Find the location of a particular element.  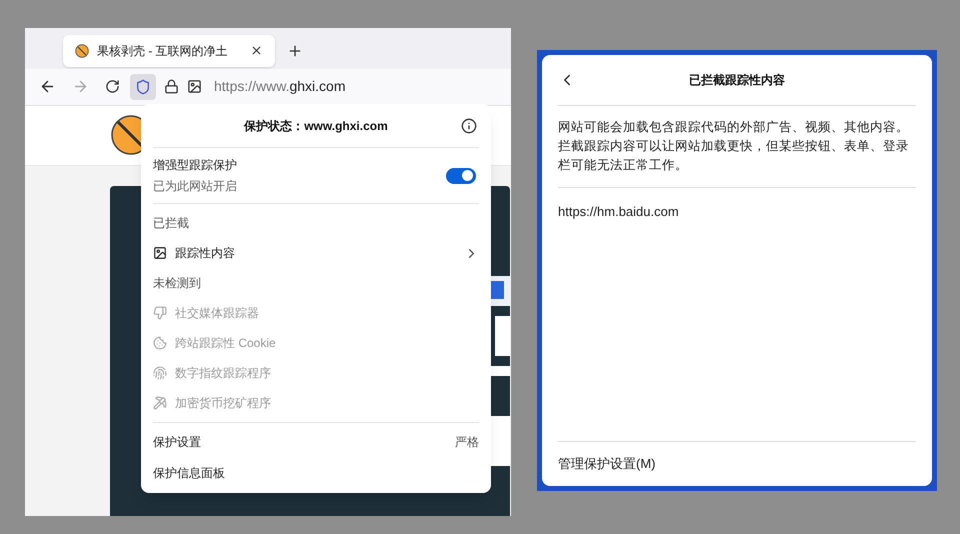

tracker-label: 加密货币挖矿程序 is located at coordinates (223, 403).